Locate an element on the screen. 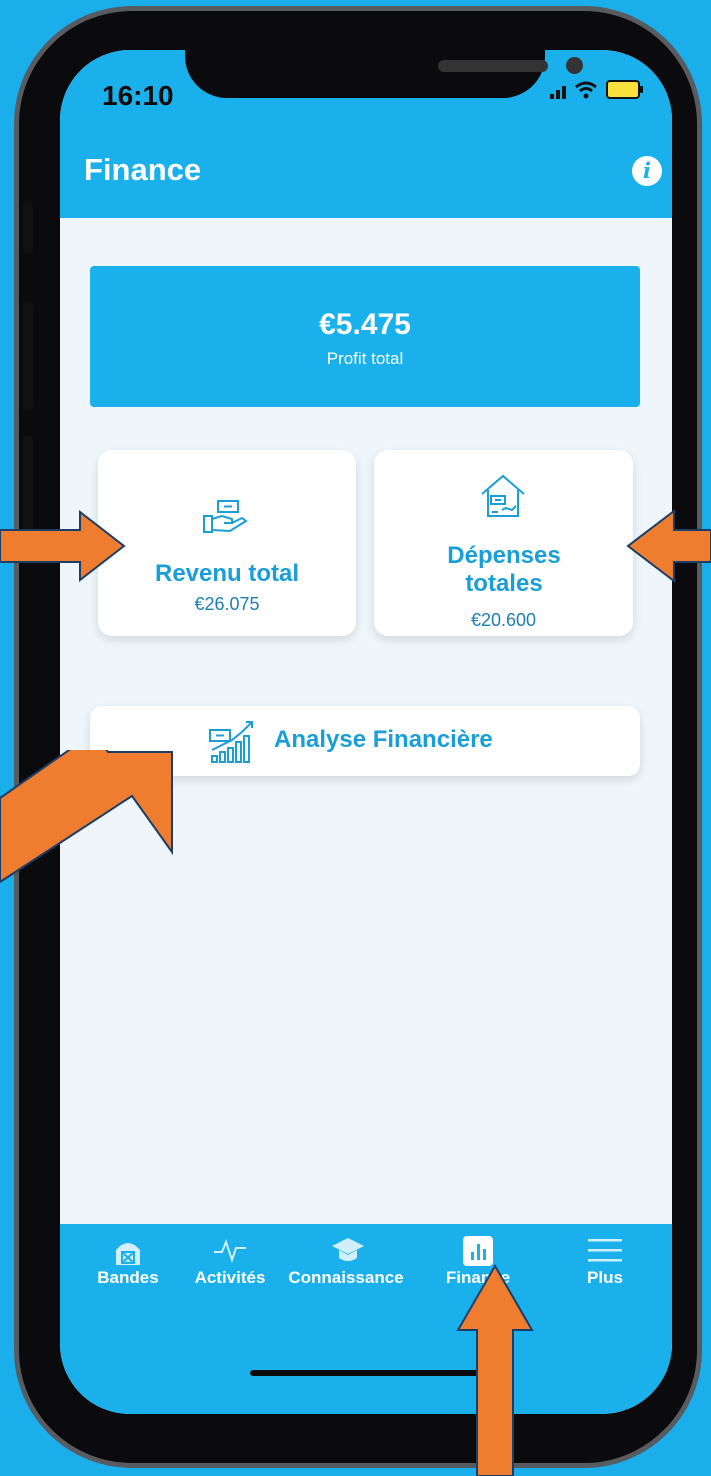  tab-activites: Activités is located at coordinates (230, 1264).